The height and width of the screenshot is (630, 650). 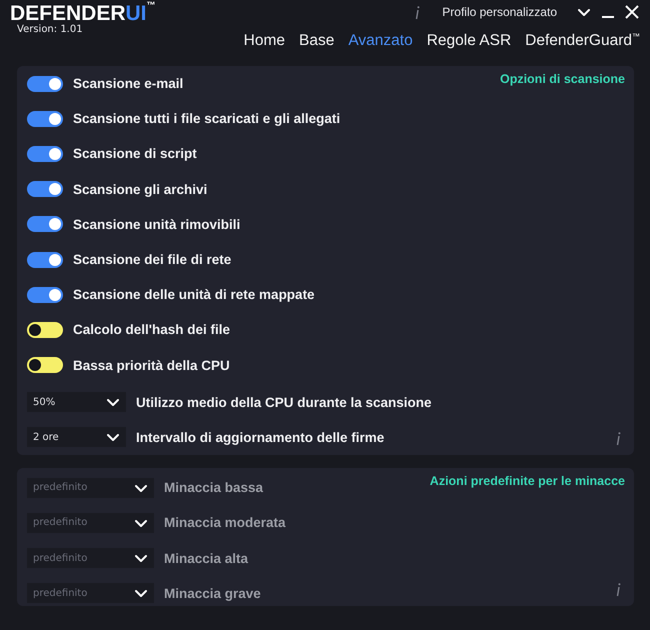 What do you see at coordinates (50, 29) in the screenshot?
I see `version-label: Version: 1.01` at bounding box center [50, 29].